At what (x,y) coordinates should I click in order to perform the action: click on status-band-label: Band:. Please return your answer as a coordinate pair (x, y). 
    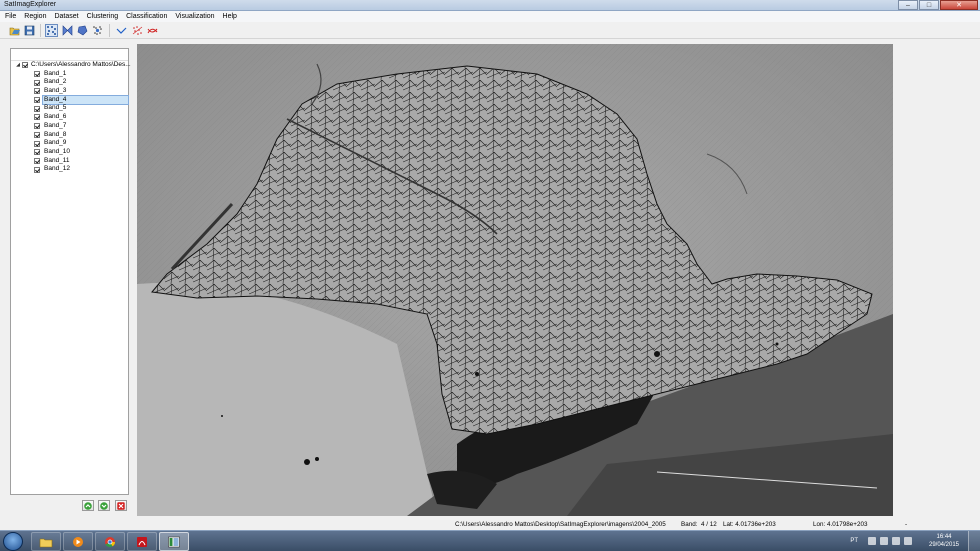
    Looking at the image, I should click on (689, 524).